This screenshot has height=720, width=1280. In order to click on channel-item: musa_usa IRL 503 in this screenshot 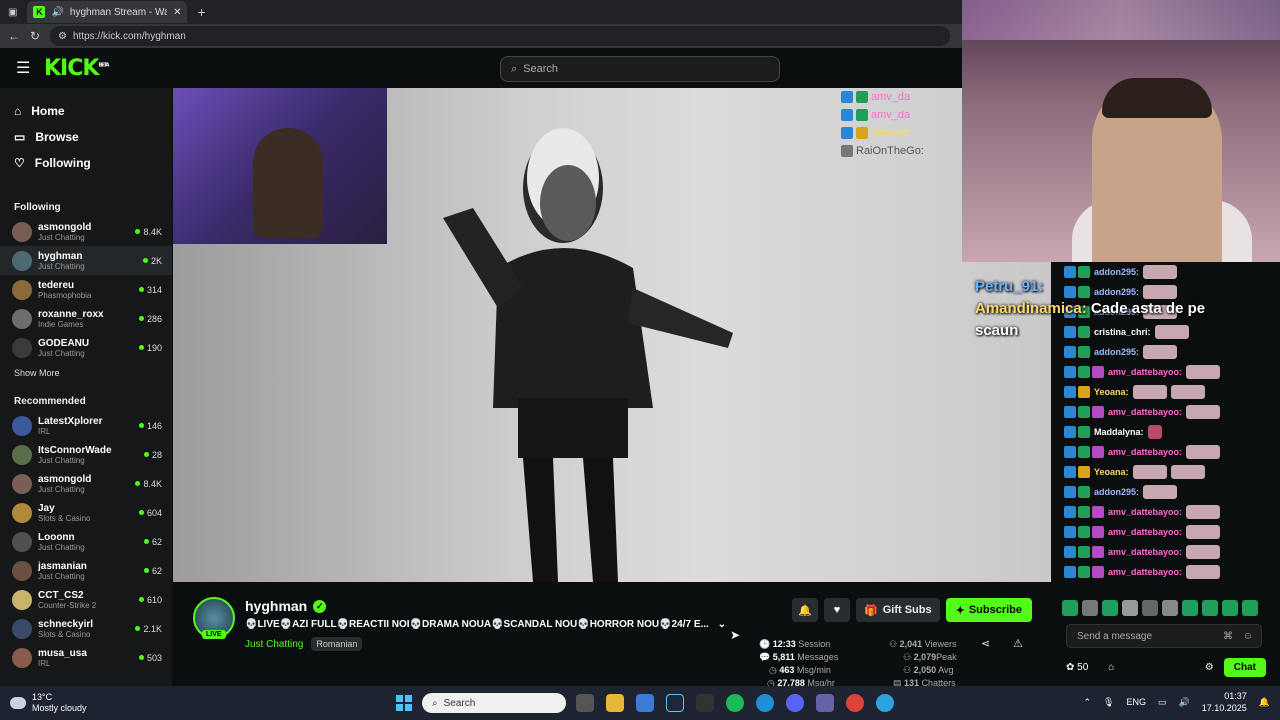, I will do `click(86, 657)`.